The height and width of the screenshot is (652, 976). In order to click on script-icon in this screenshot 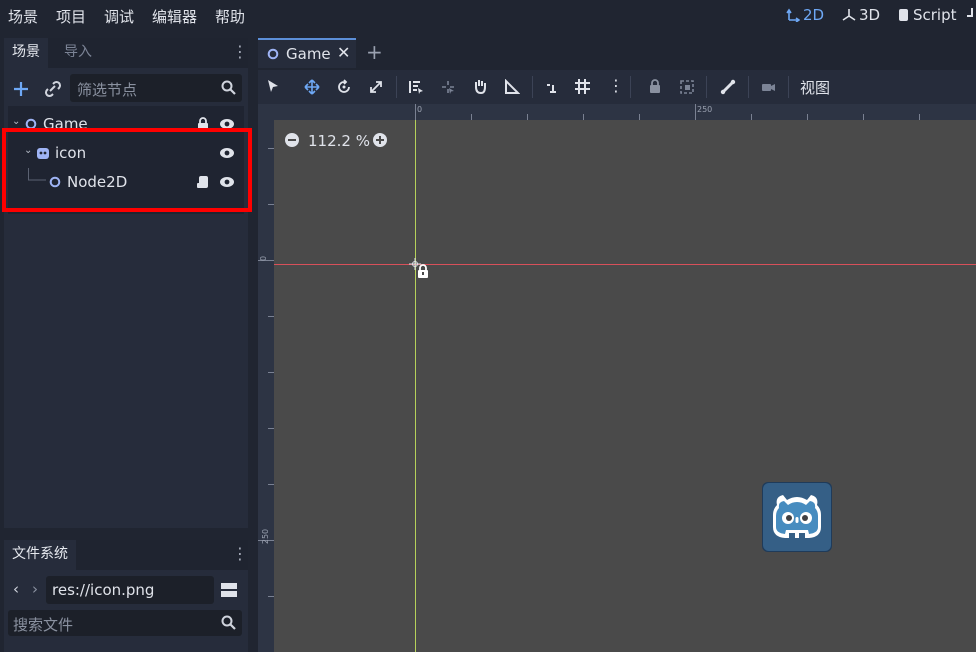, I will do `click(903, 15)`.